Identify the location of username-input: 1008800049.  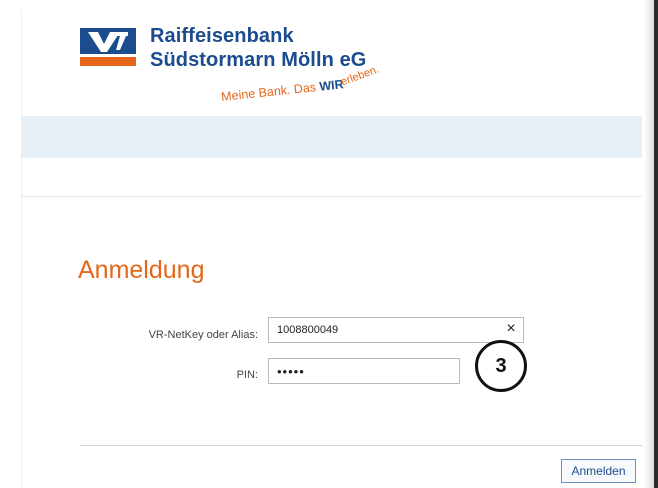
(396, 330).